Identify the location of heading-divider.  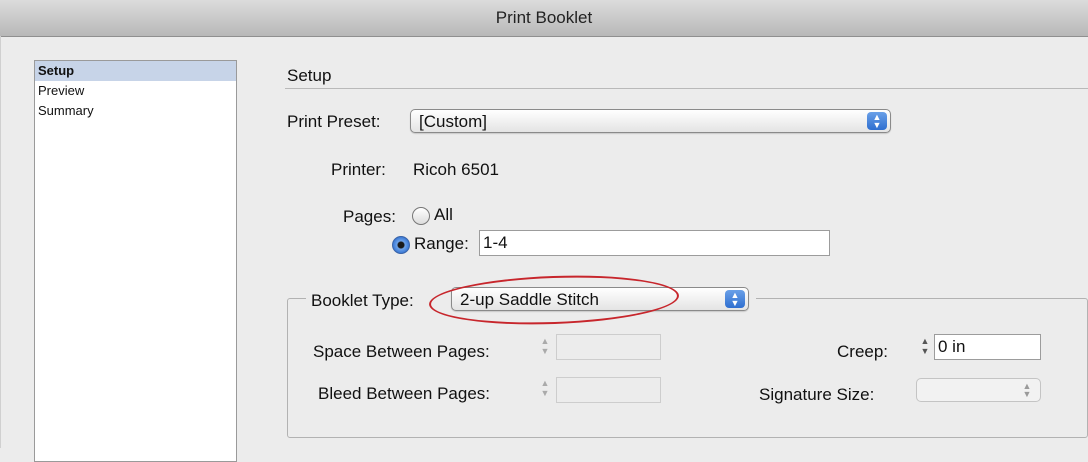
(686, 88).